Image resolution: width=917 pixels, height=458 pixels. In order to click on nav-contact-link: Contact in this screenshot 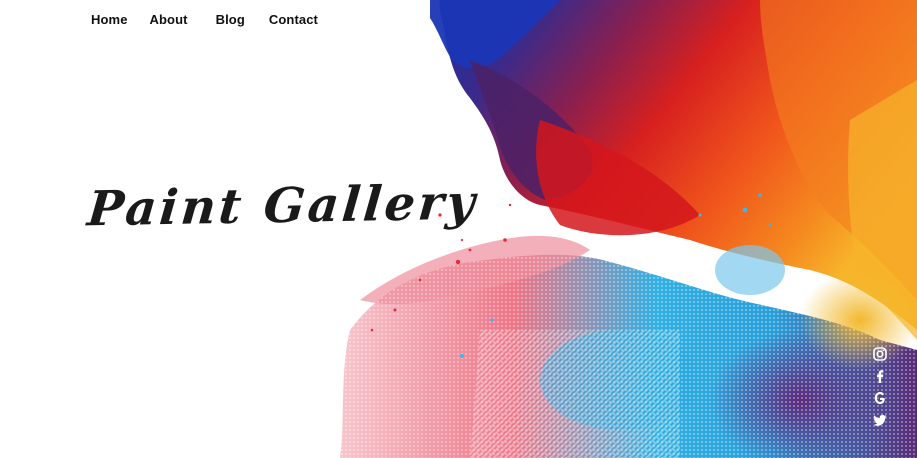, I will do `click(293, 20)`.